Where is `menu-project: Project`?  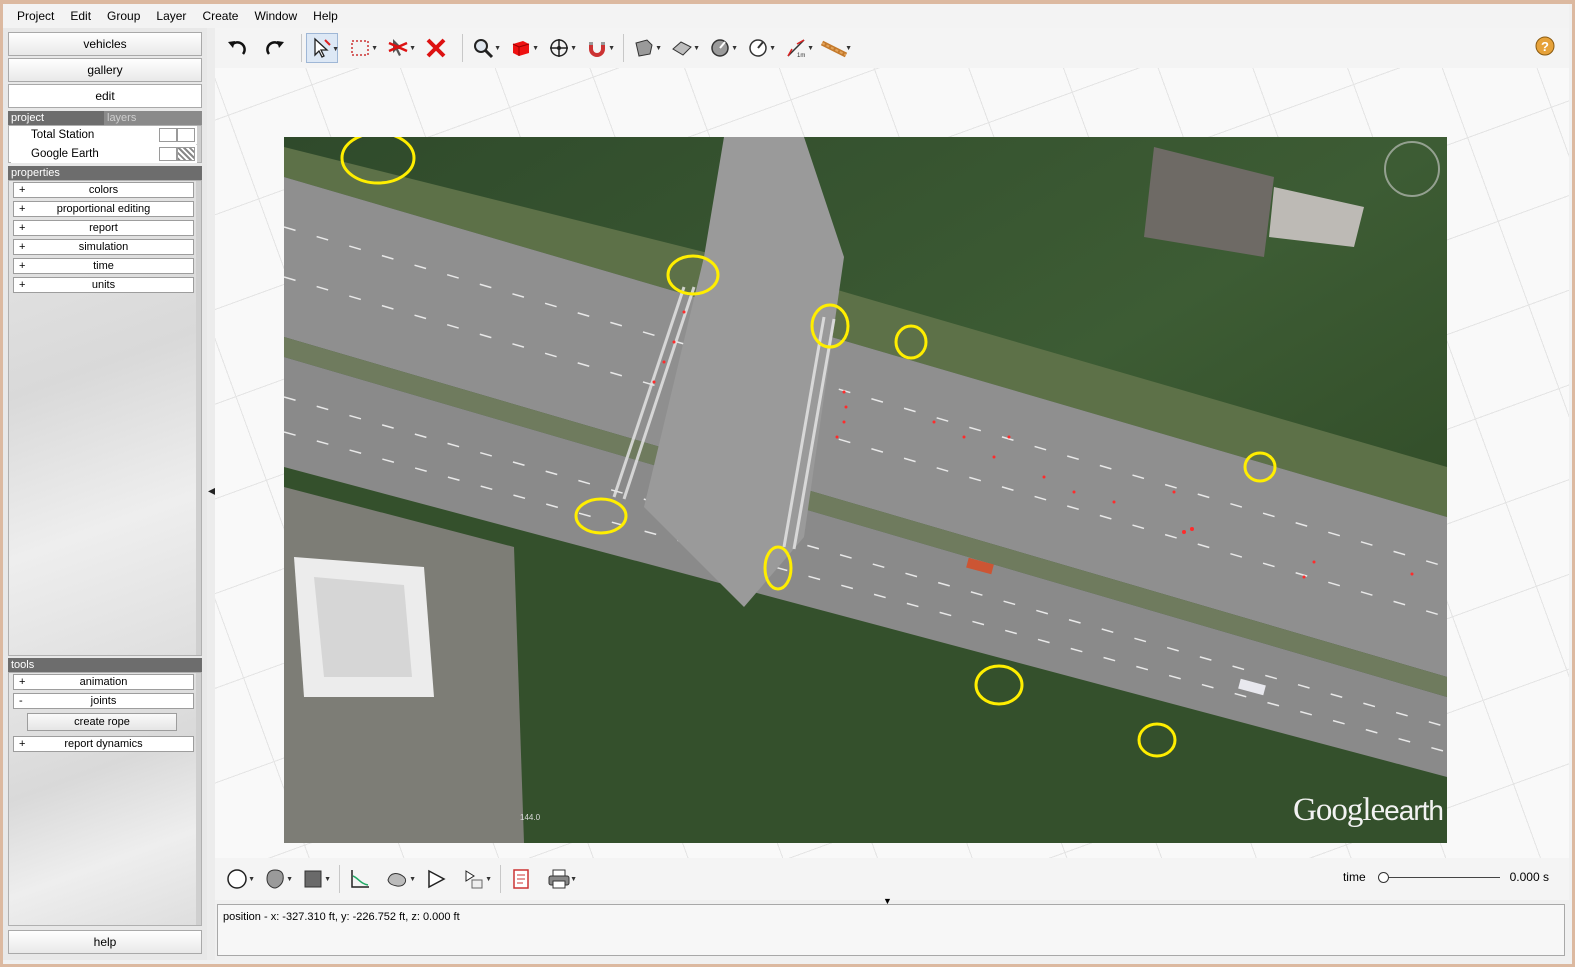
menu-project: Project is located at coordinates (35, 16).